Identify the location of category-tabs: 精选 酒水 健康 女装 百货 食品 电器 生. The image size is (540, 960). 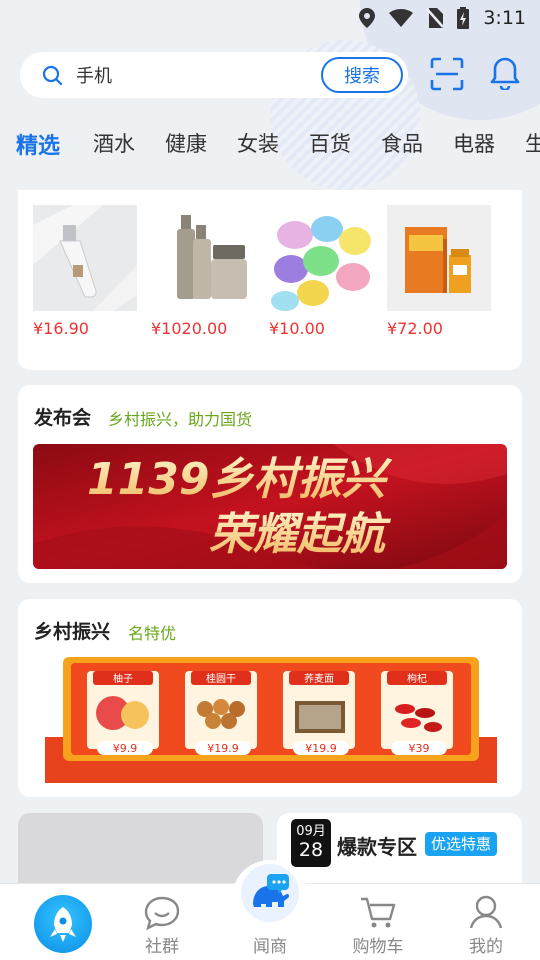
(270, 146).